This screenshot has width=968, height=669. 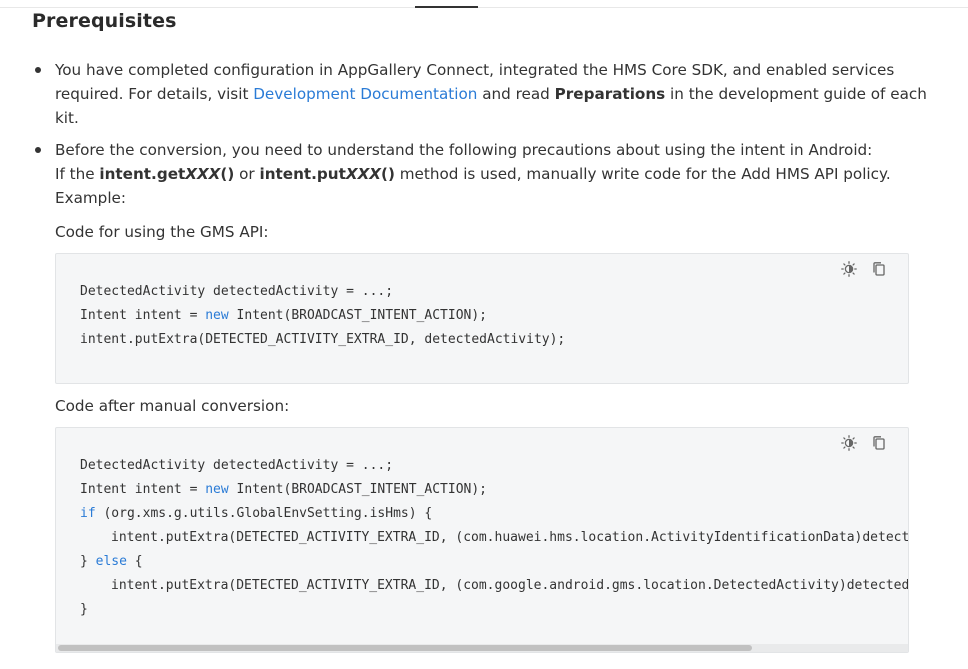 I want to click on horizontal-scrollbar, so click(x=482, y=648).